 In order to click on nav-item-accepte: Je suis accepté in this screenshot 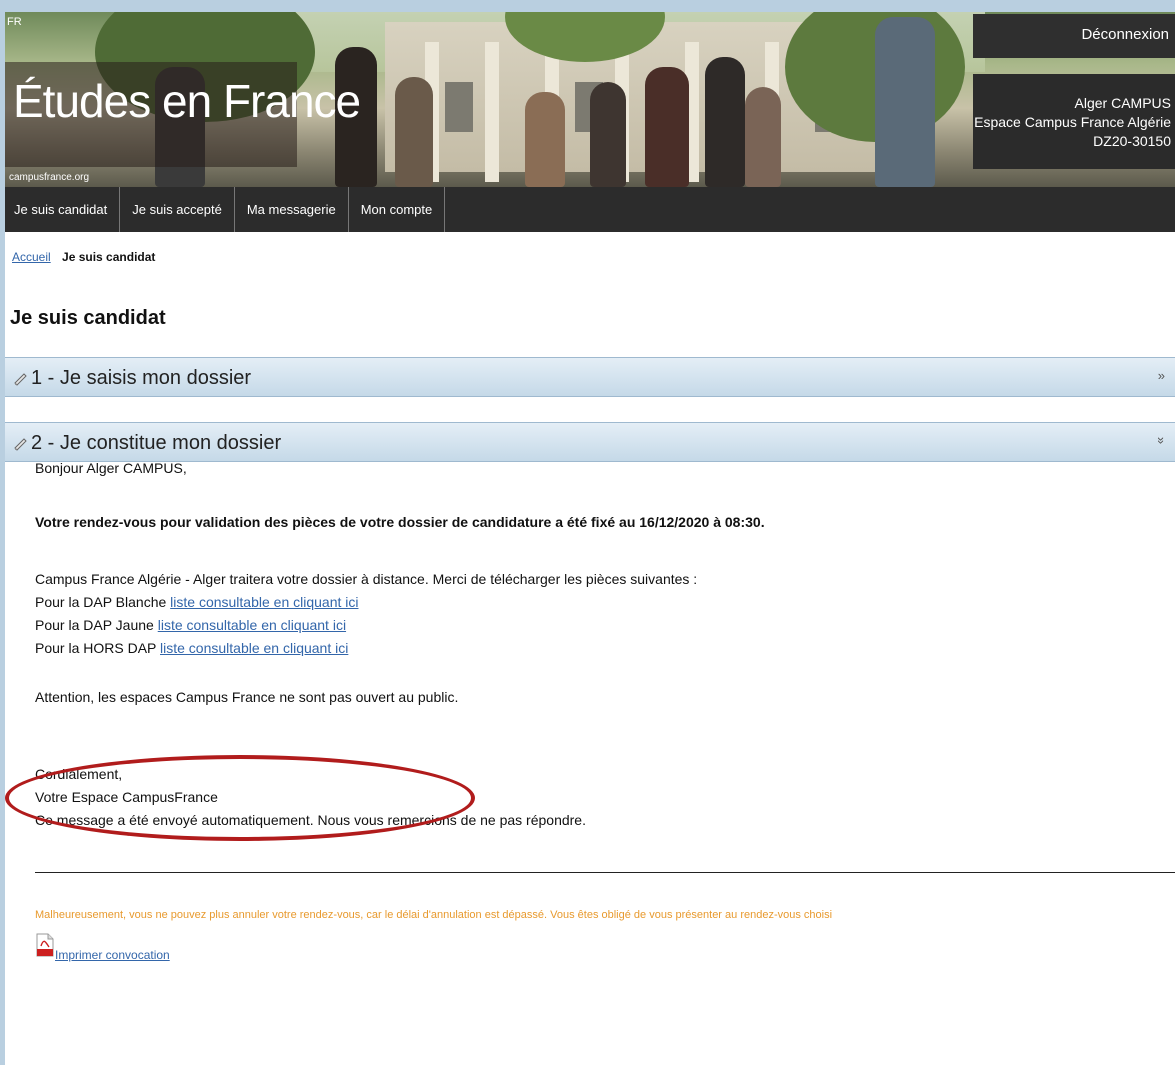, I will do `click(177, 209)`.